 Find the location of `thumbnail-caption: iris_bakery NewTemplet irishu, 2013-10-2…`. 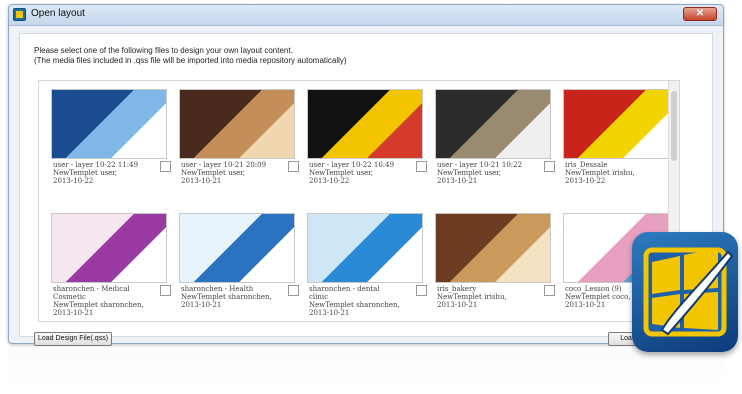

thumbnail-caption: iris_bakery NewTemplet irishu, 2013-10-2… is located at coordinates (472, 297).